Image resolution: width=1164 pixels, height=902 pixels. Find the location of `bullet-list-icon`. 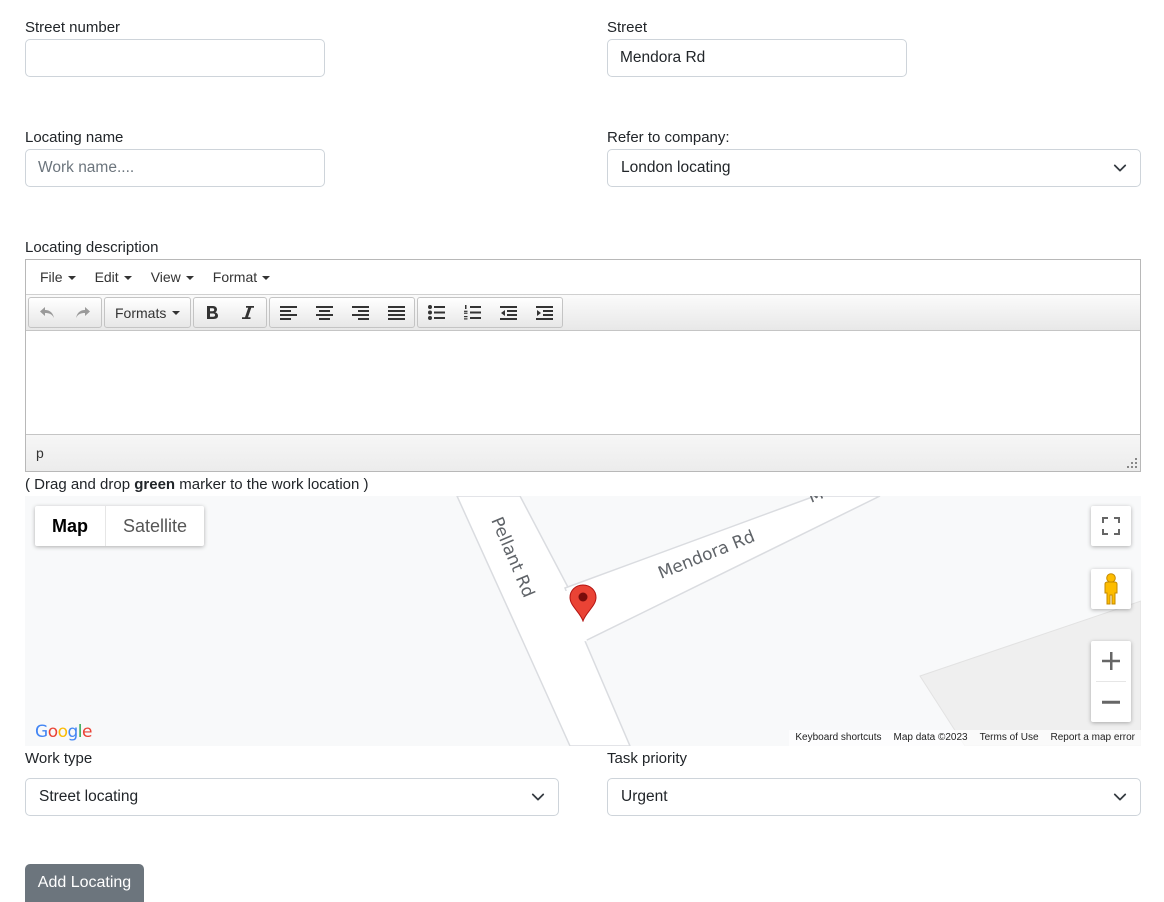

bullet-list-icon is located at coordinates (436, 312).